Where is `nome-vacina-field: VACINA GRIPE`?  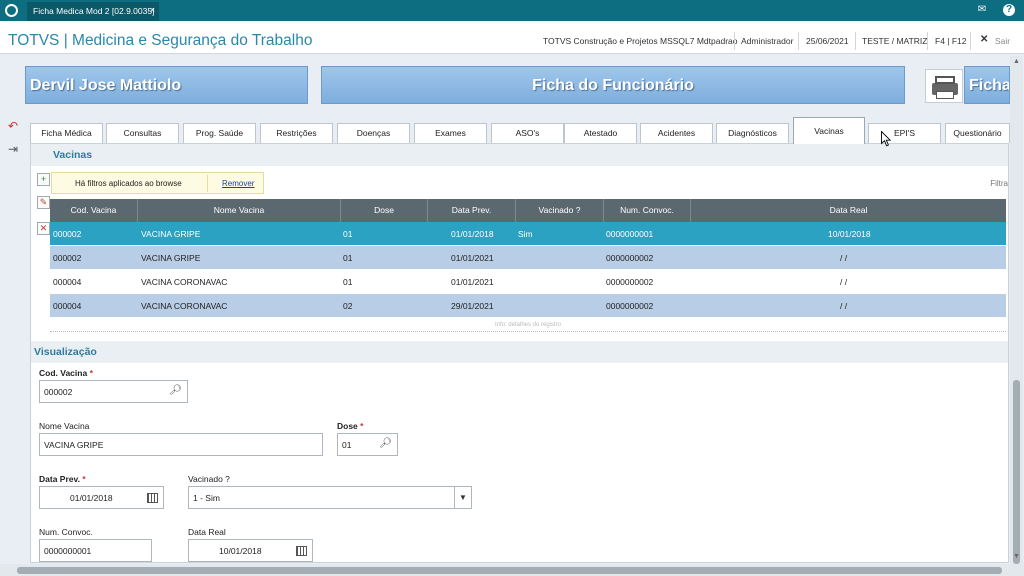 nome-vacina-field: VACINA GRIPE is located at coordinates (181, 444).